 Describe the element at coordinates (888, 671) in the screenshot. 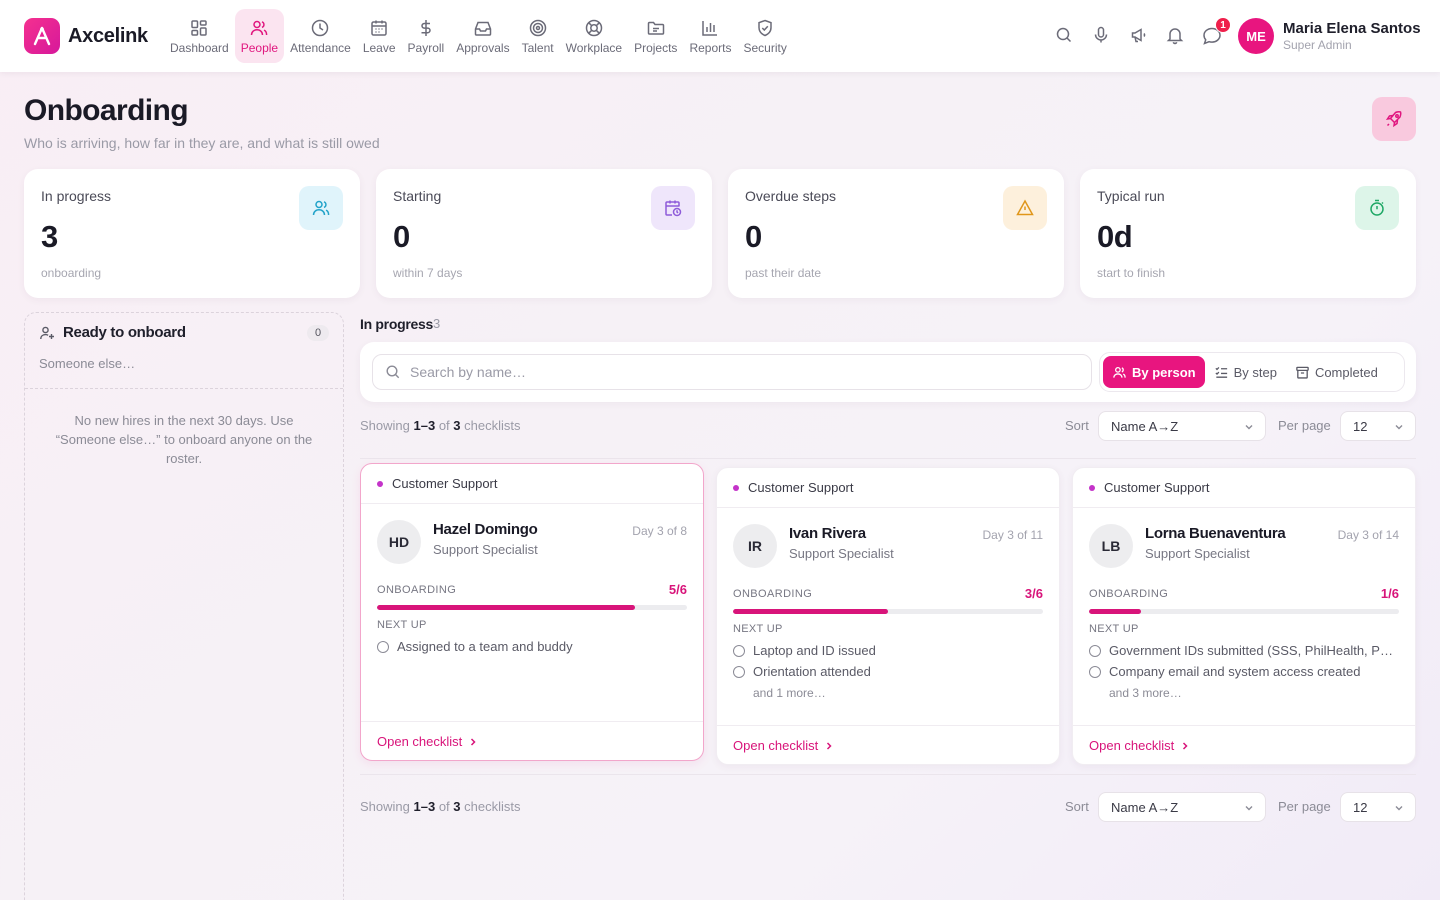

I see `next-step-item: Orientation attended` at that location.